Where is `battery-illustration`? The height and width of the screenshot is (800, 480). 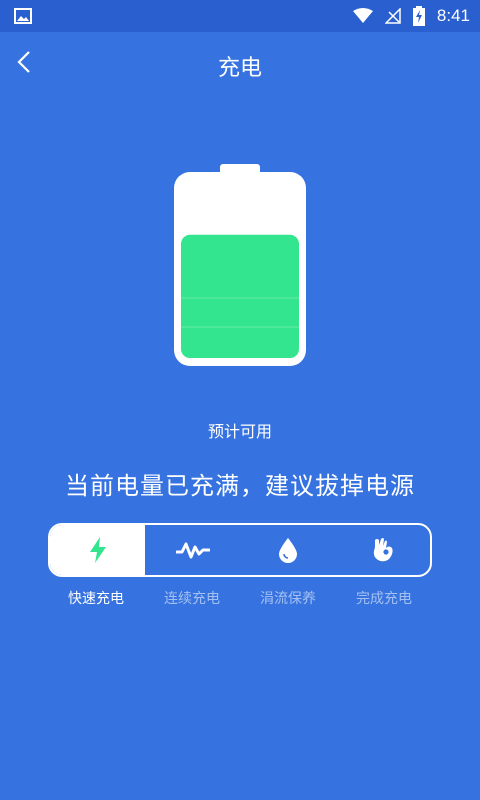
battery-illustration is located at coordinates (240, 265).